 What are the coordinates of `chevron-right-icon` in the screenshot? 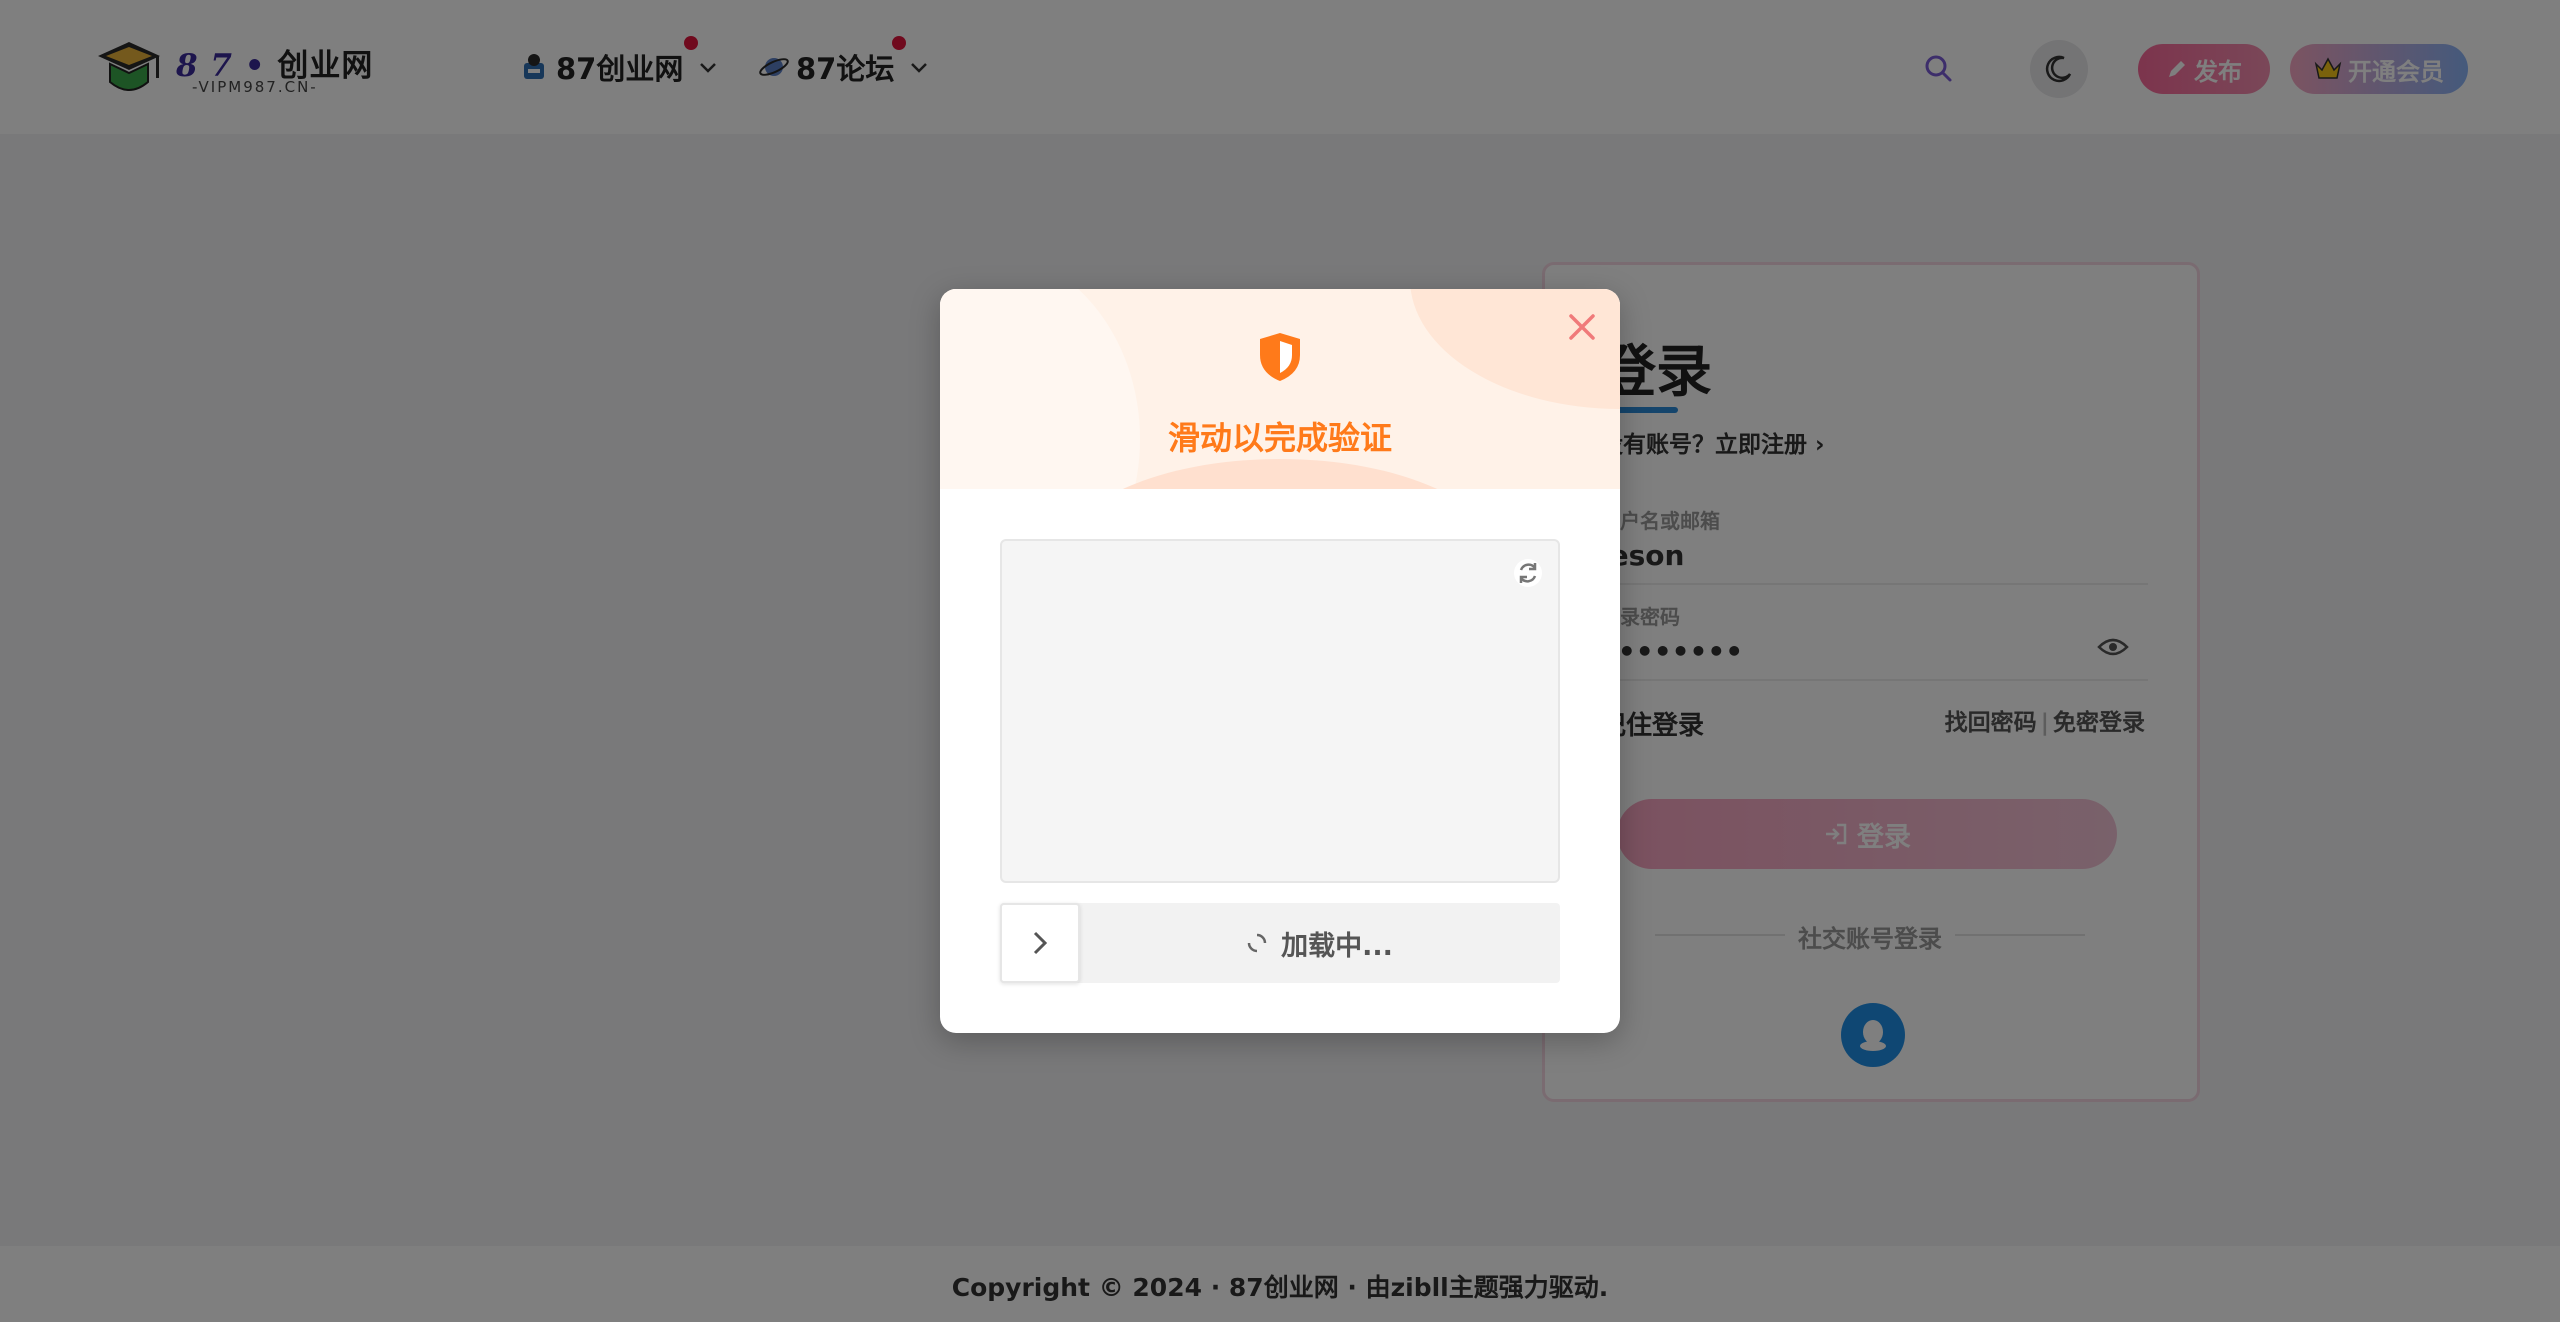 It's located at (1040, 943).